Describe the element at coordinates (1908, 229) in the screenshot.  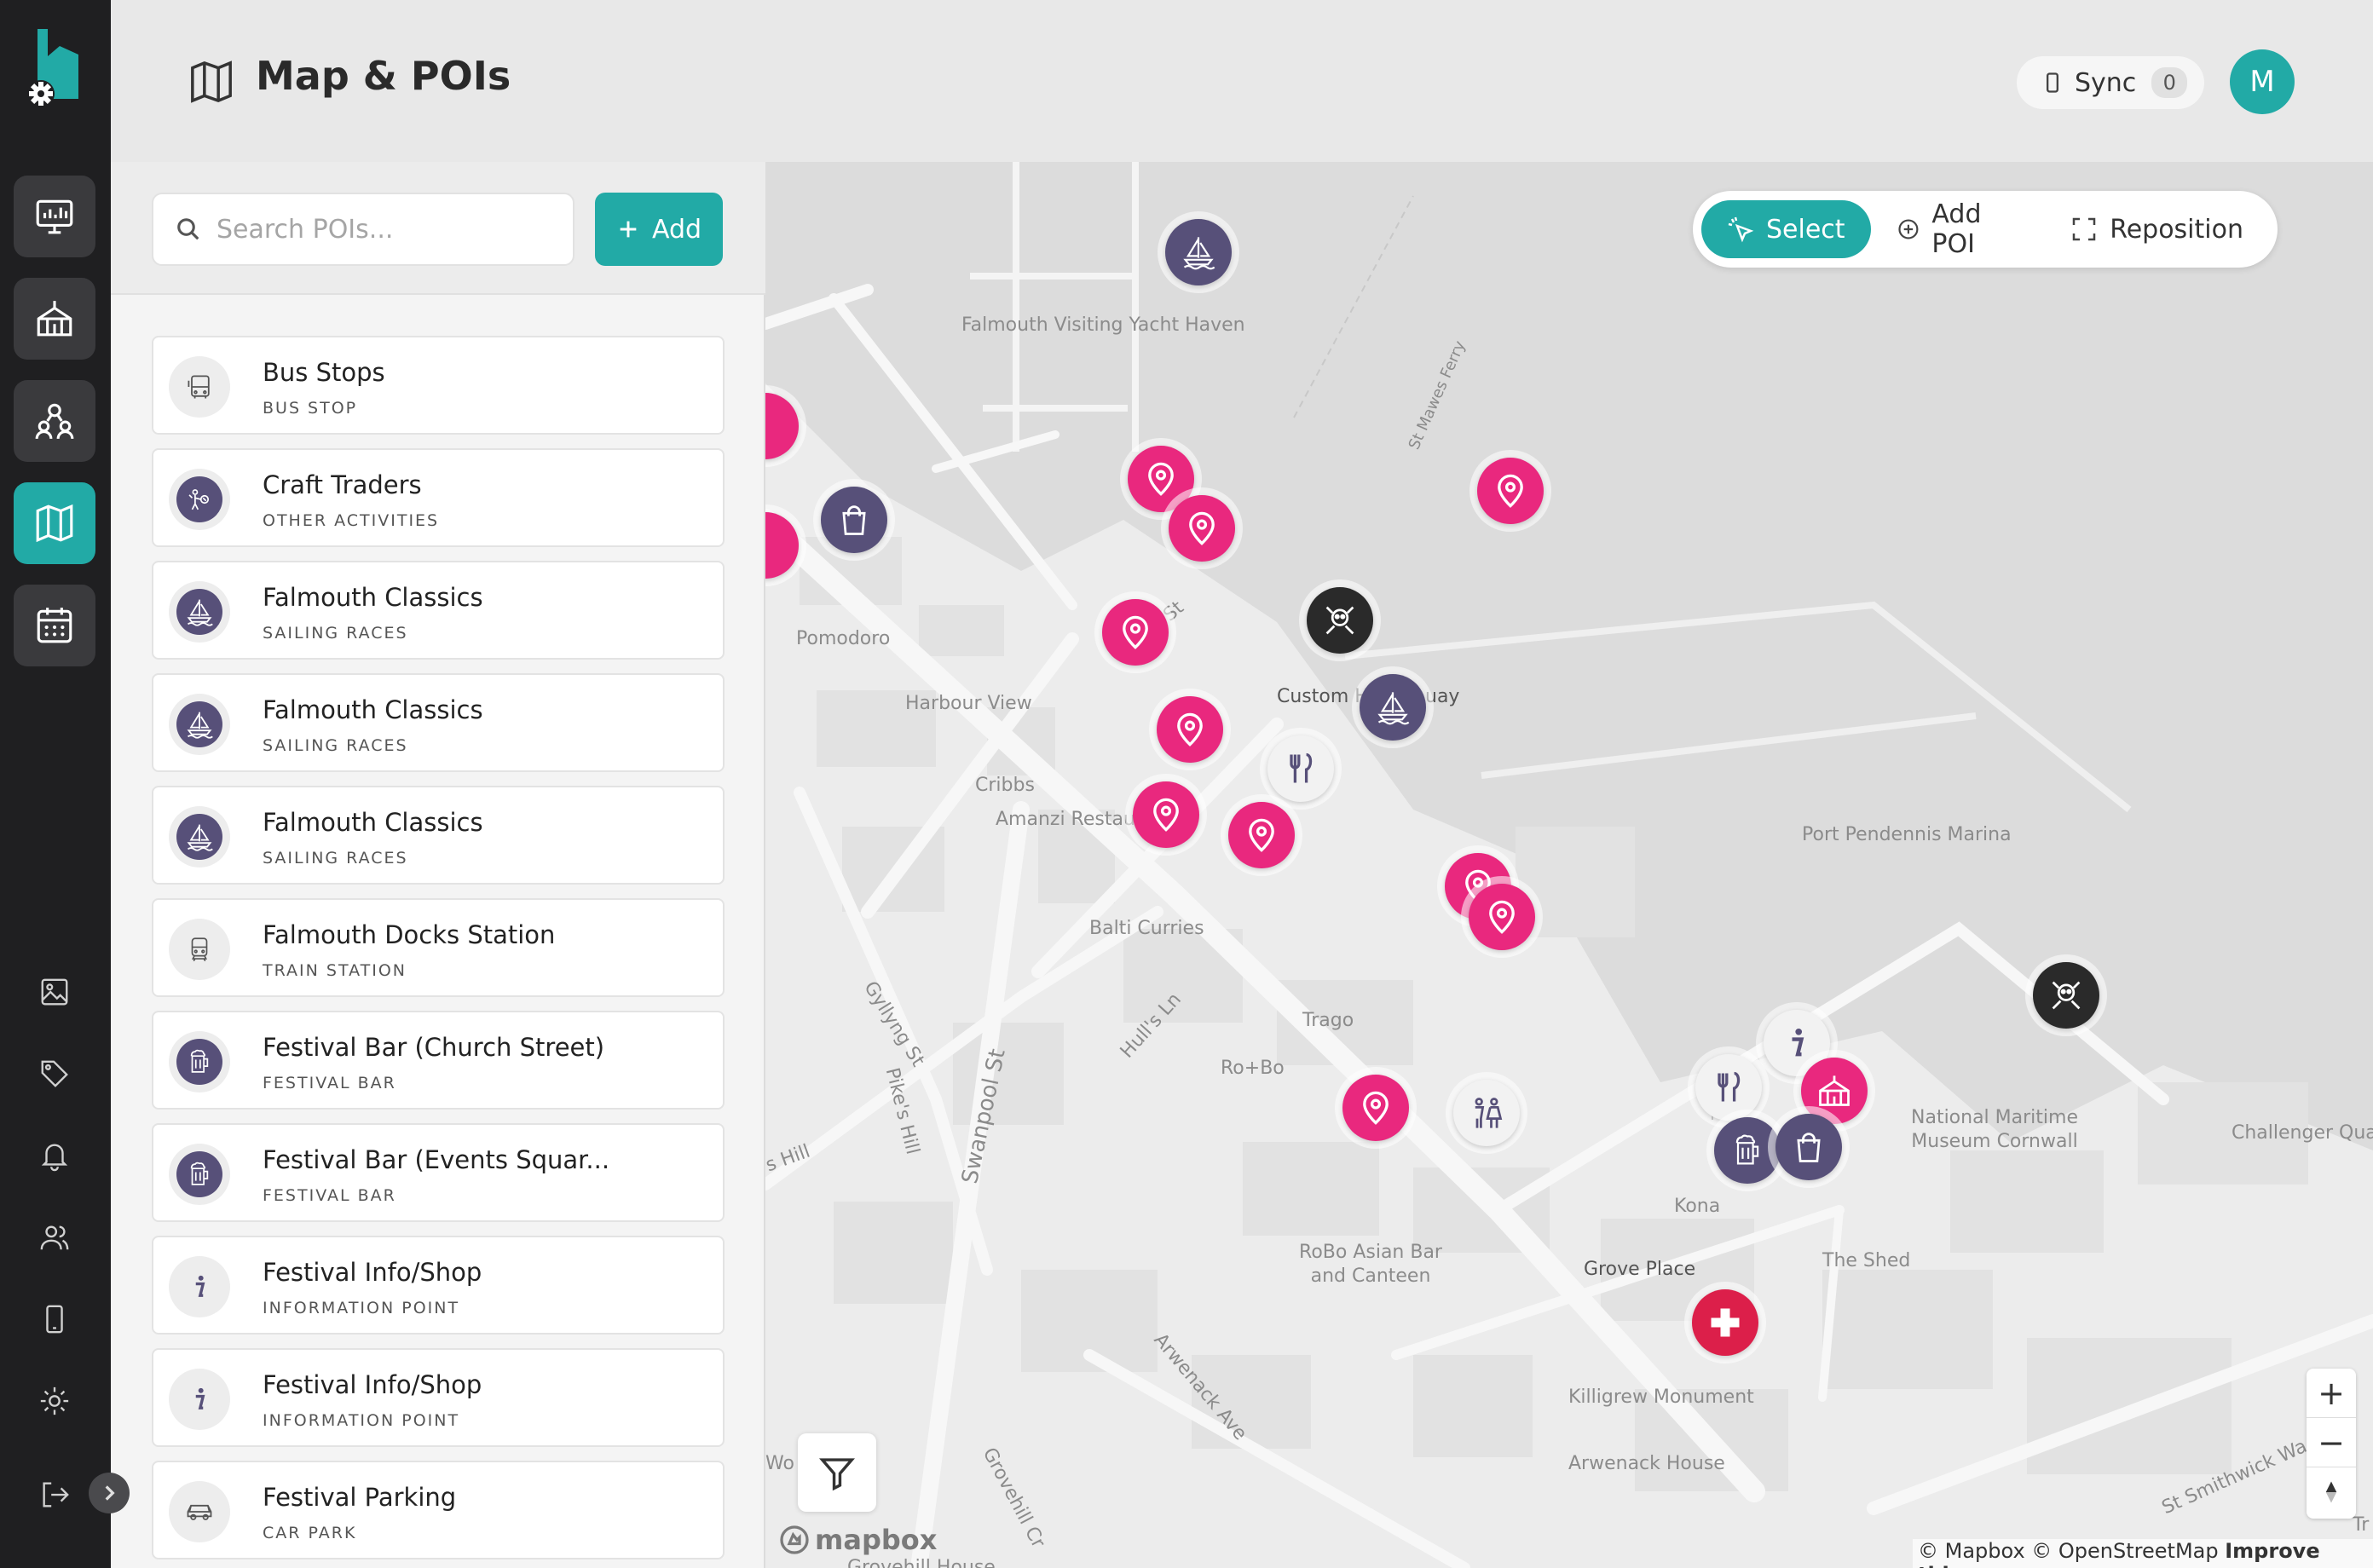
I see `plus-circle-icon` at that location.